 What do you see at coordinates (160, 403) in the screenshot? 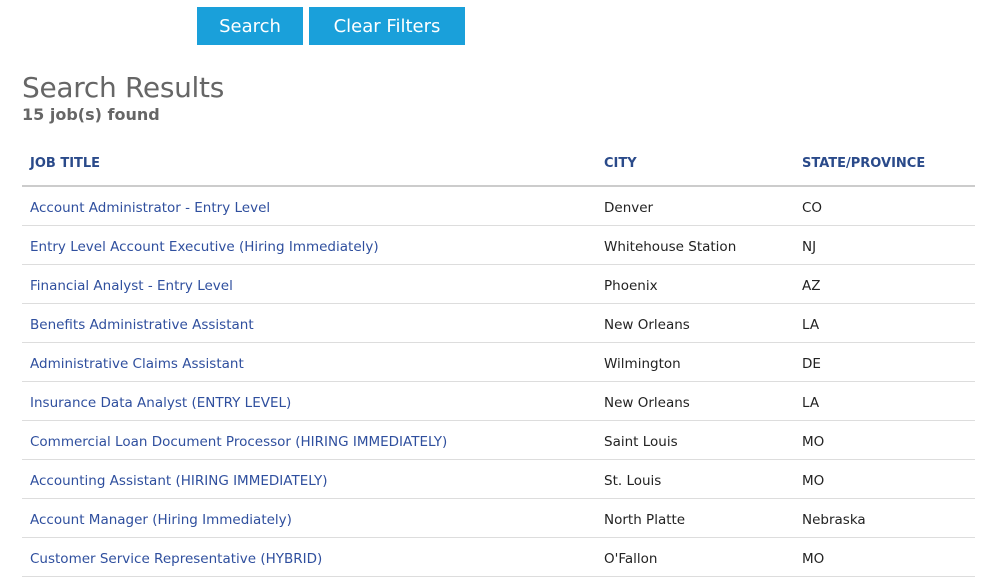
I see `job-title-link: Insurance Data Analyst (ENTRY LEVEL)` at bounding box center [160, 403].